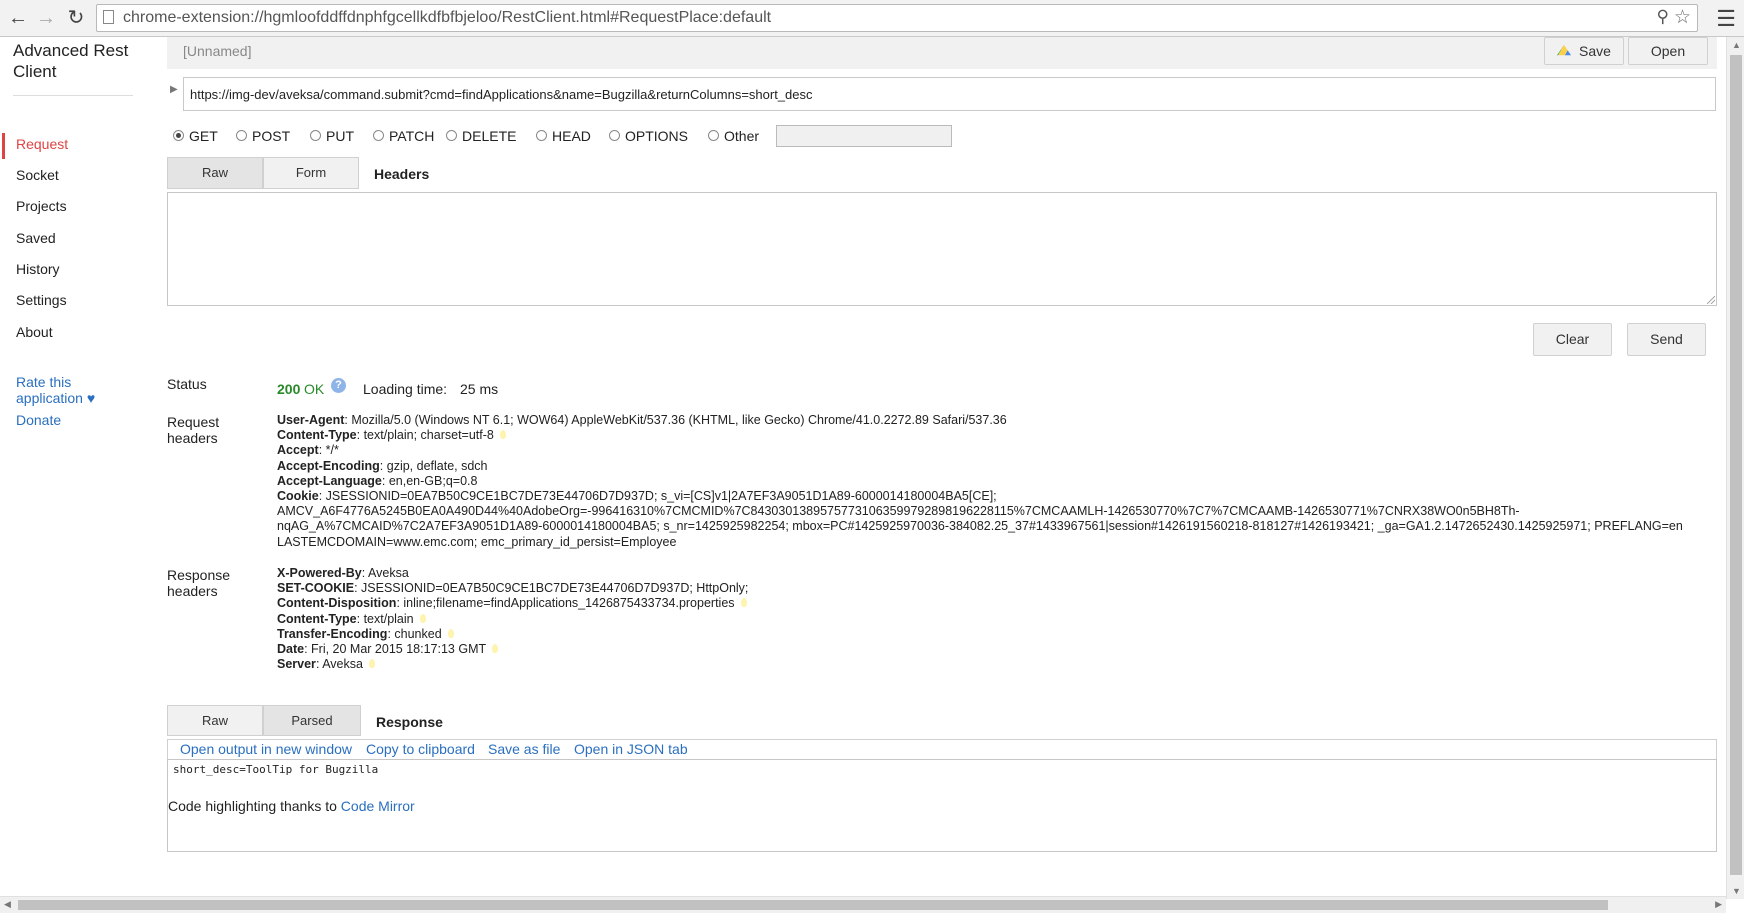 The width and height of the screenshot is (1744, 917). What do you see at coordinates (571, 136) in the screenshot?
I see `method-label: HEAD` at bounding box center [571, 136].